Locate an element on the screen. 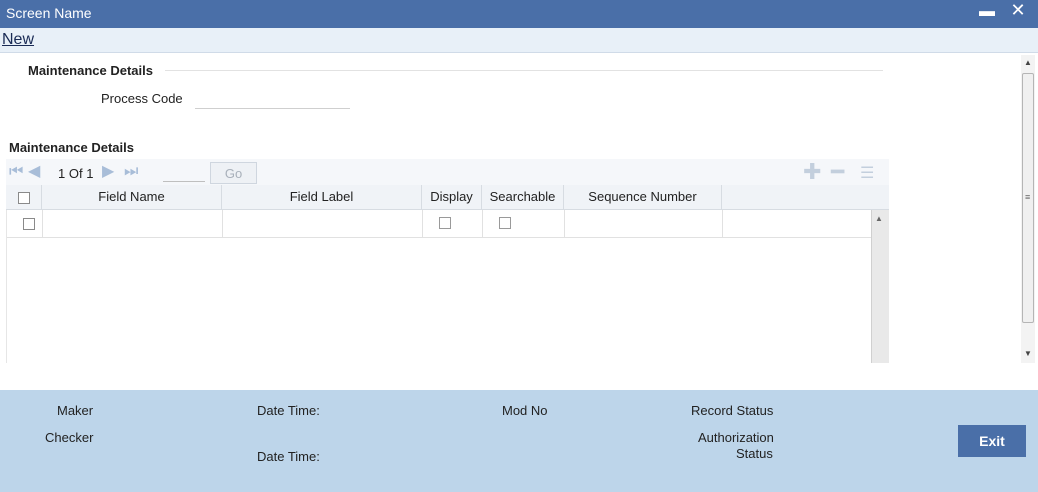 The image size is (1038, 492). maintenance-details-header: Maintenance Details is located at coordinates (90, 70).